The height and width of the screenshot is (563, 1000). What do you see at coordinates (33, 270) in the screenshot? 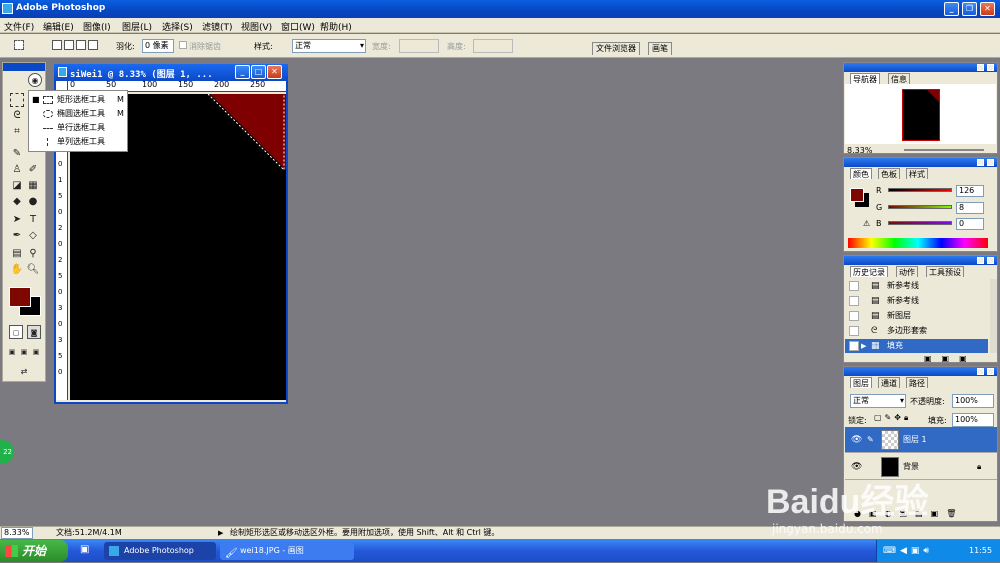
I see `zoom-tool-icon: 🔍︎` at bounding box center [33, 270].